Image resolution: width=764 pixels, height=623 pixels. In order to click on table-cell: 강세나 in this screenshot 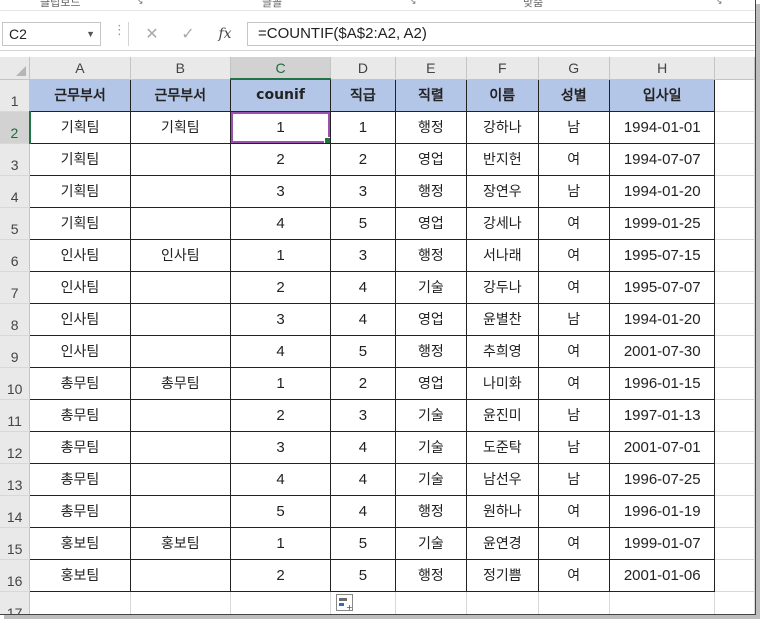, I will do `click(502, 223)`.